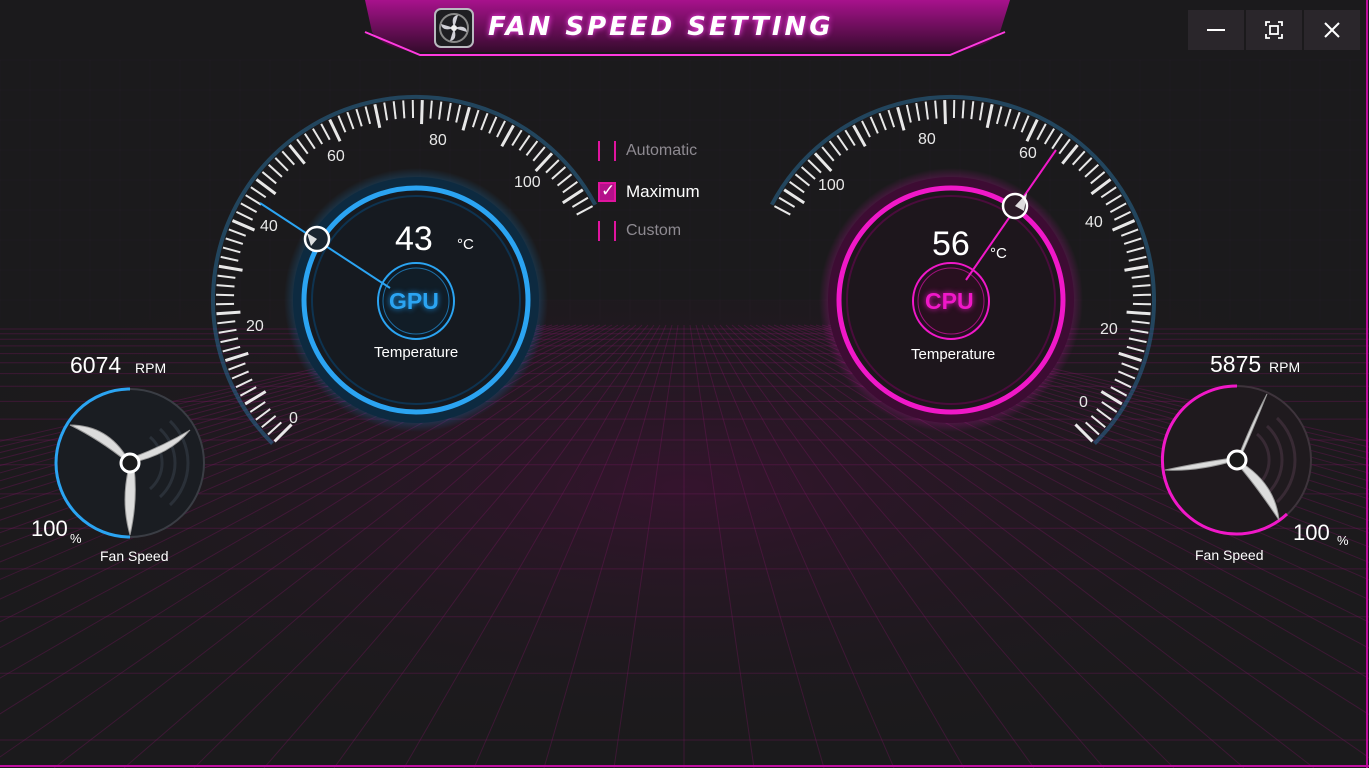 The height and width of the screenshot is (768, 1369). Describe the element at coordinates (76, 538) in the screenshot. I see `gpu-fan-percent-unit: %` at that location.